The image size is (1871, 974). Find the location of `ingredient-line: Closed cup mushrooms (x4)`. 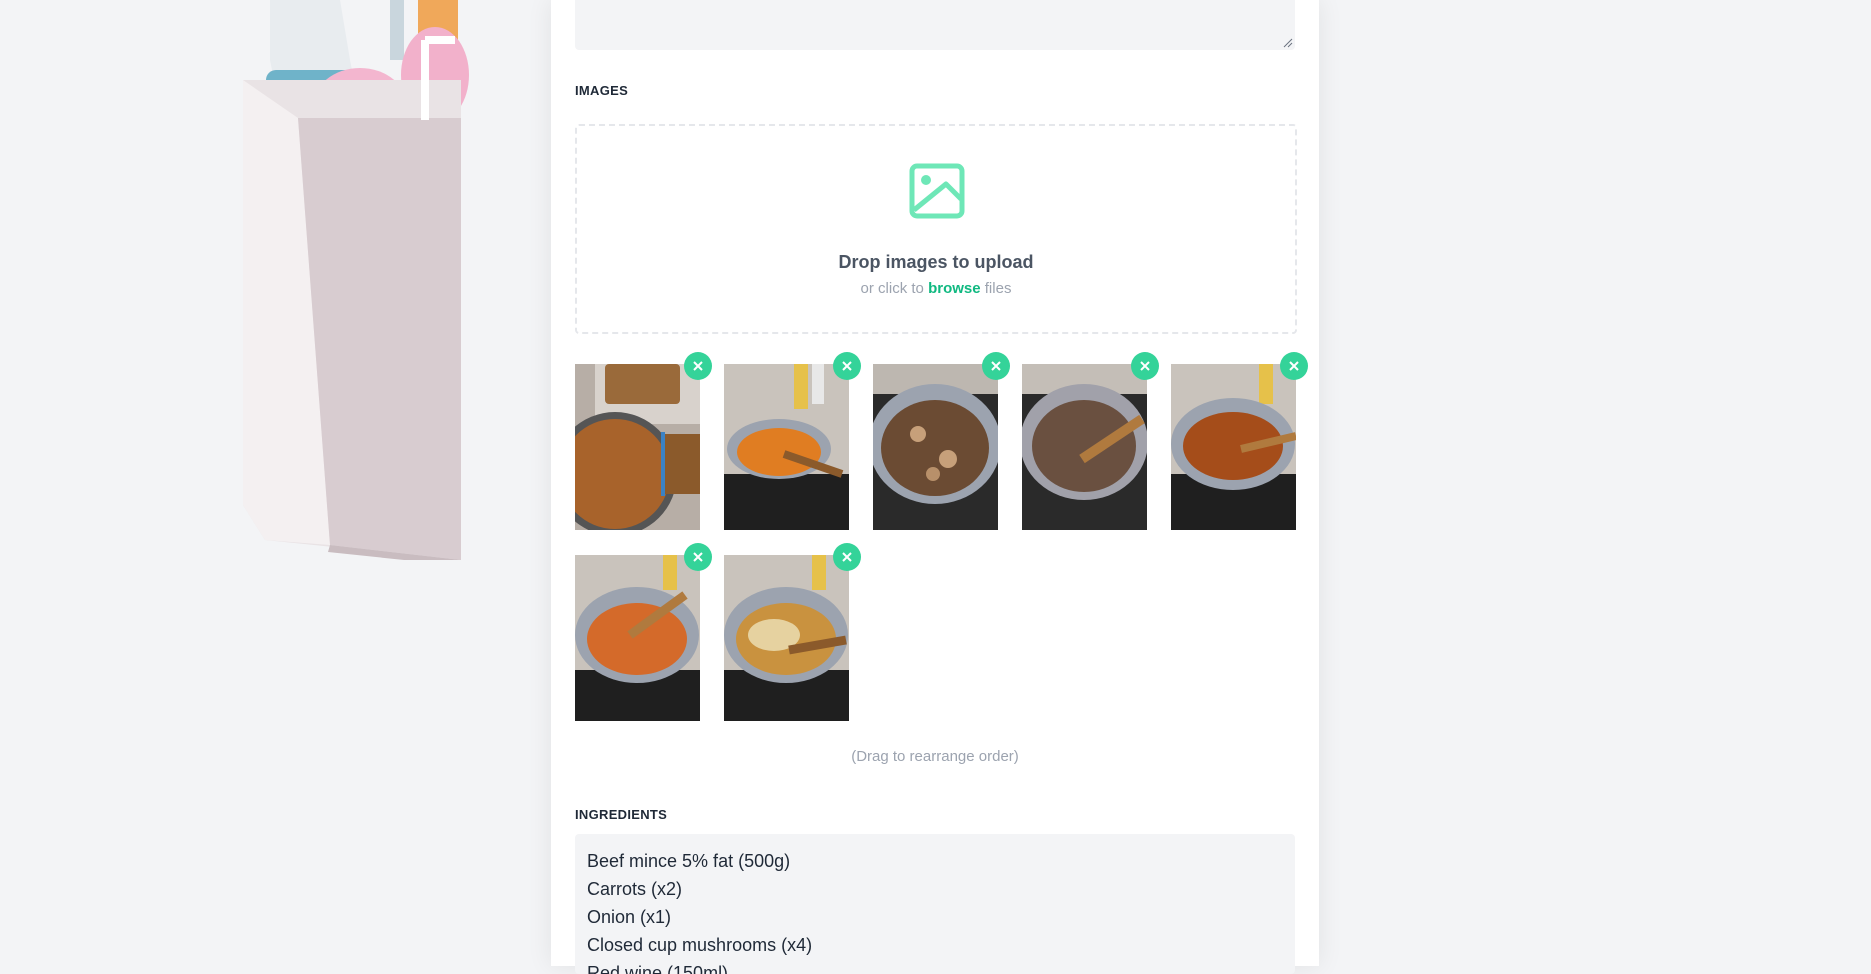

ingredient-line: Closed cup mushrooms (x4) is located at coordinates (700, 945).